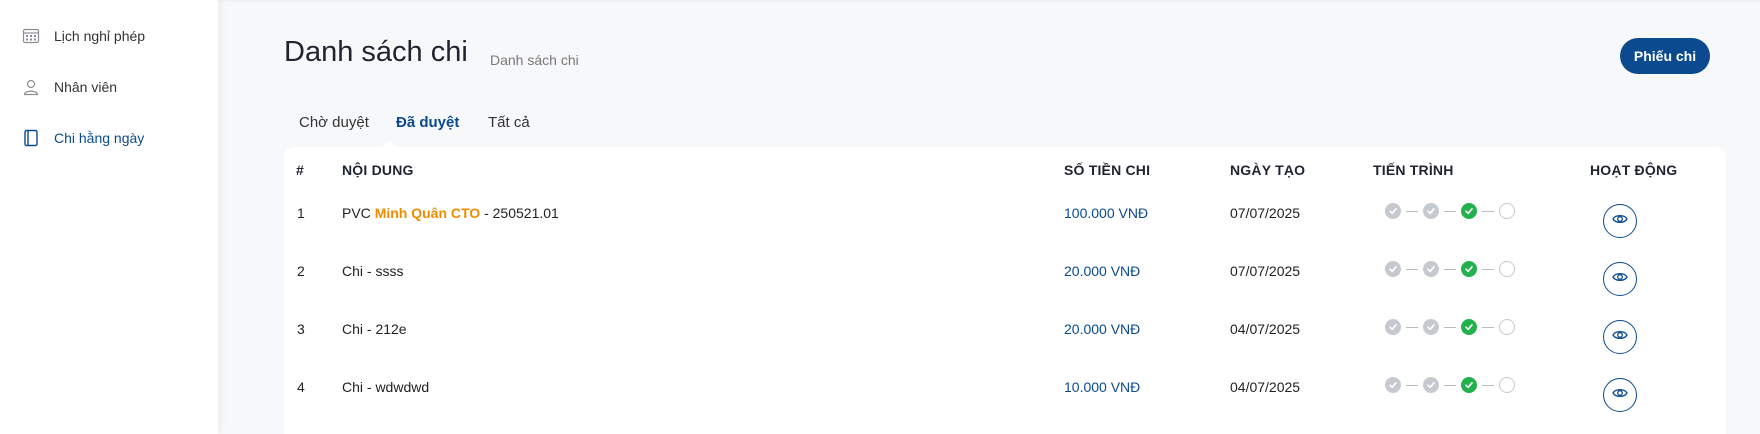  Describe the element at coordinates (509, 122) in the screenshot. I see `tab-all: Tất cả` at that location.